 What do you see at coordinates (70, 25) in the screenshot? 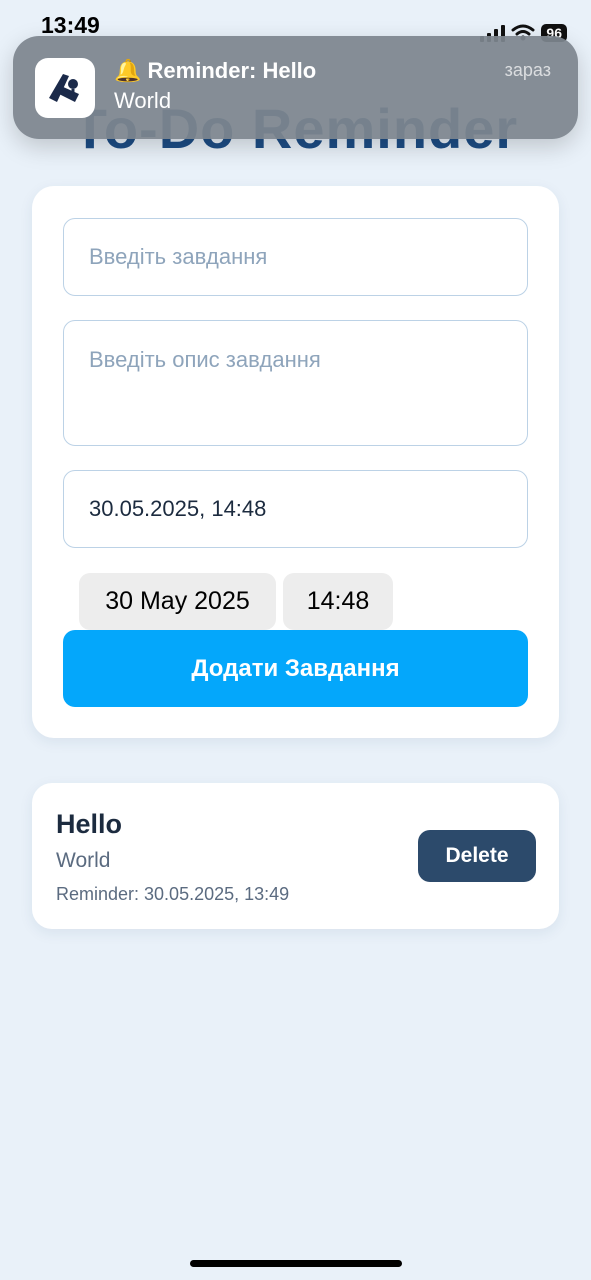
I see `status-time: 13:49` at bounding box center [70, 25].